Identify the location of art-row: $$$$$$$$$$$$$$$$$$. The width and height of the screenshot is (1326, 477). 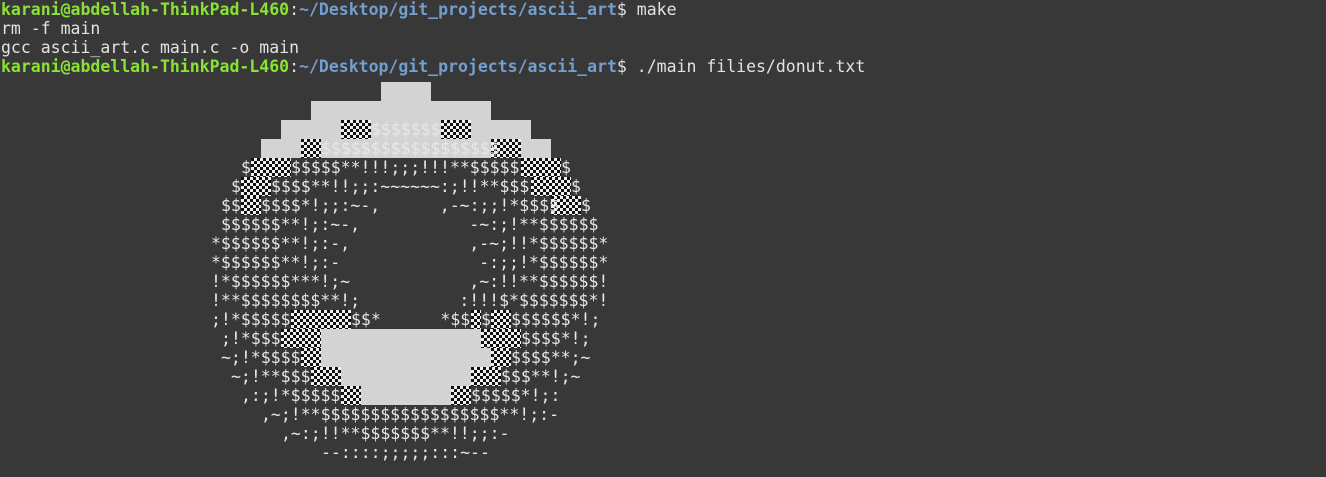
(410, 148).